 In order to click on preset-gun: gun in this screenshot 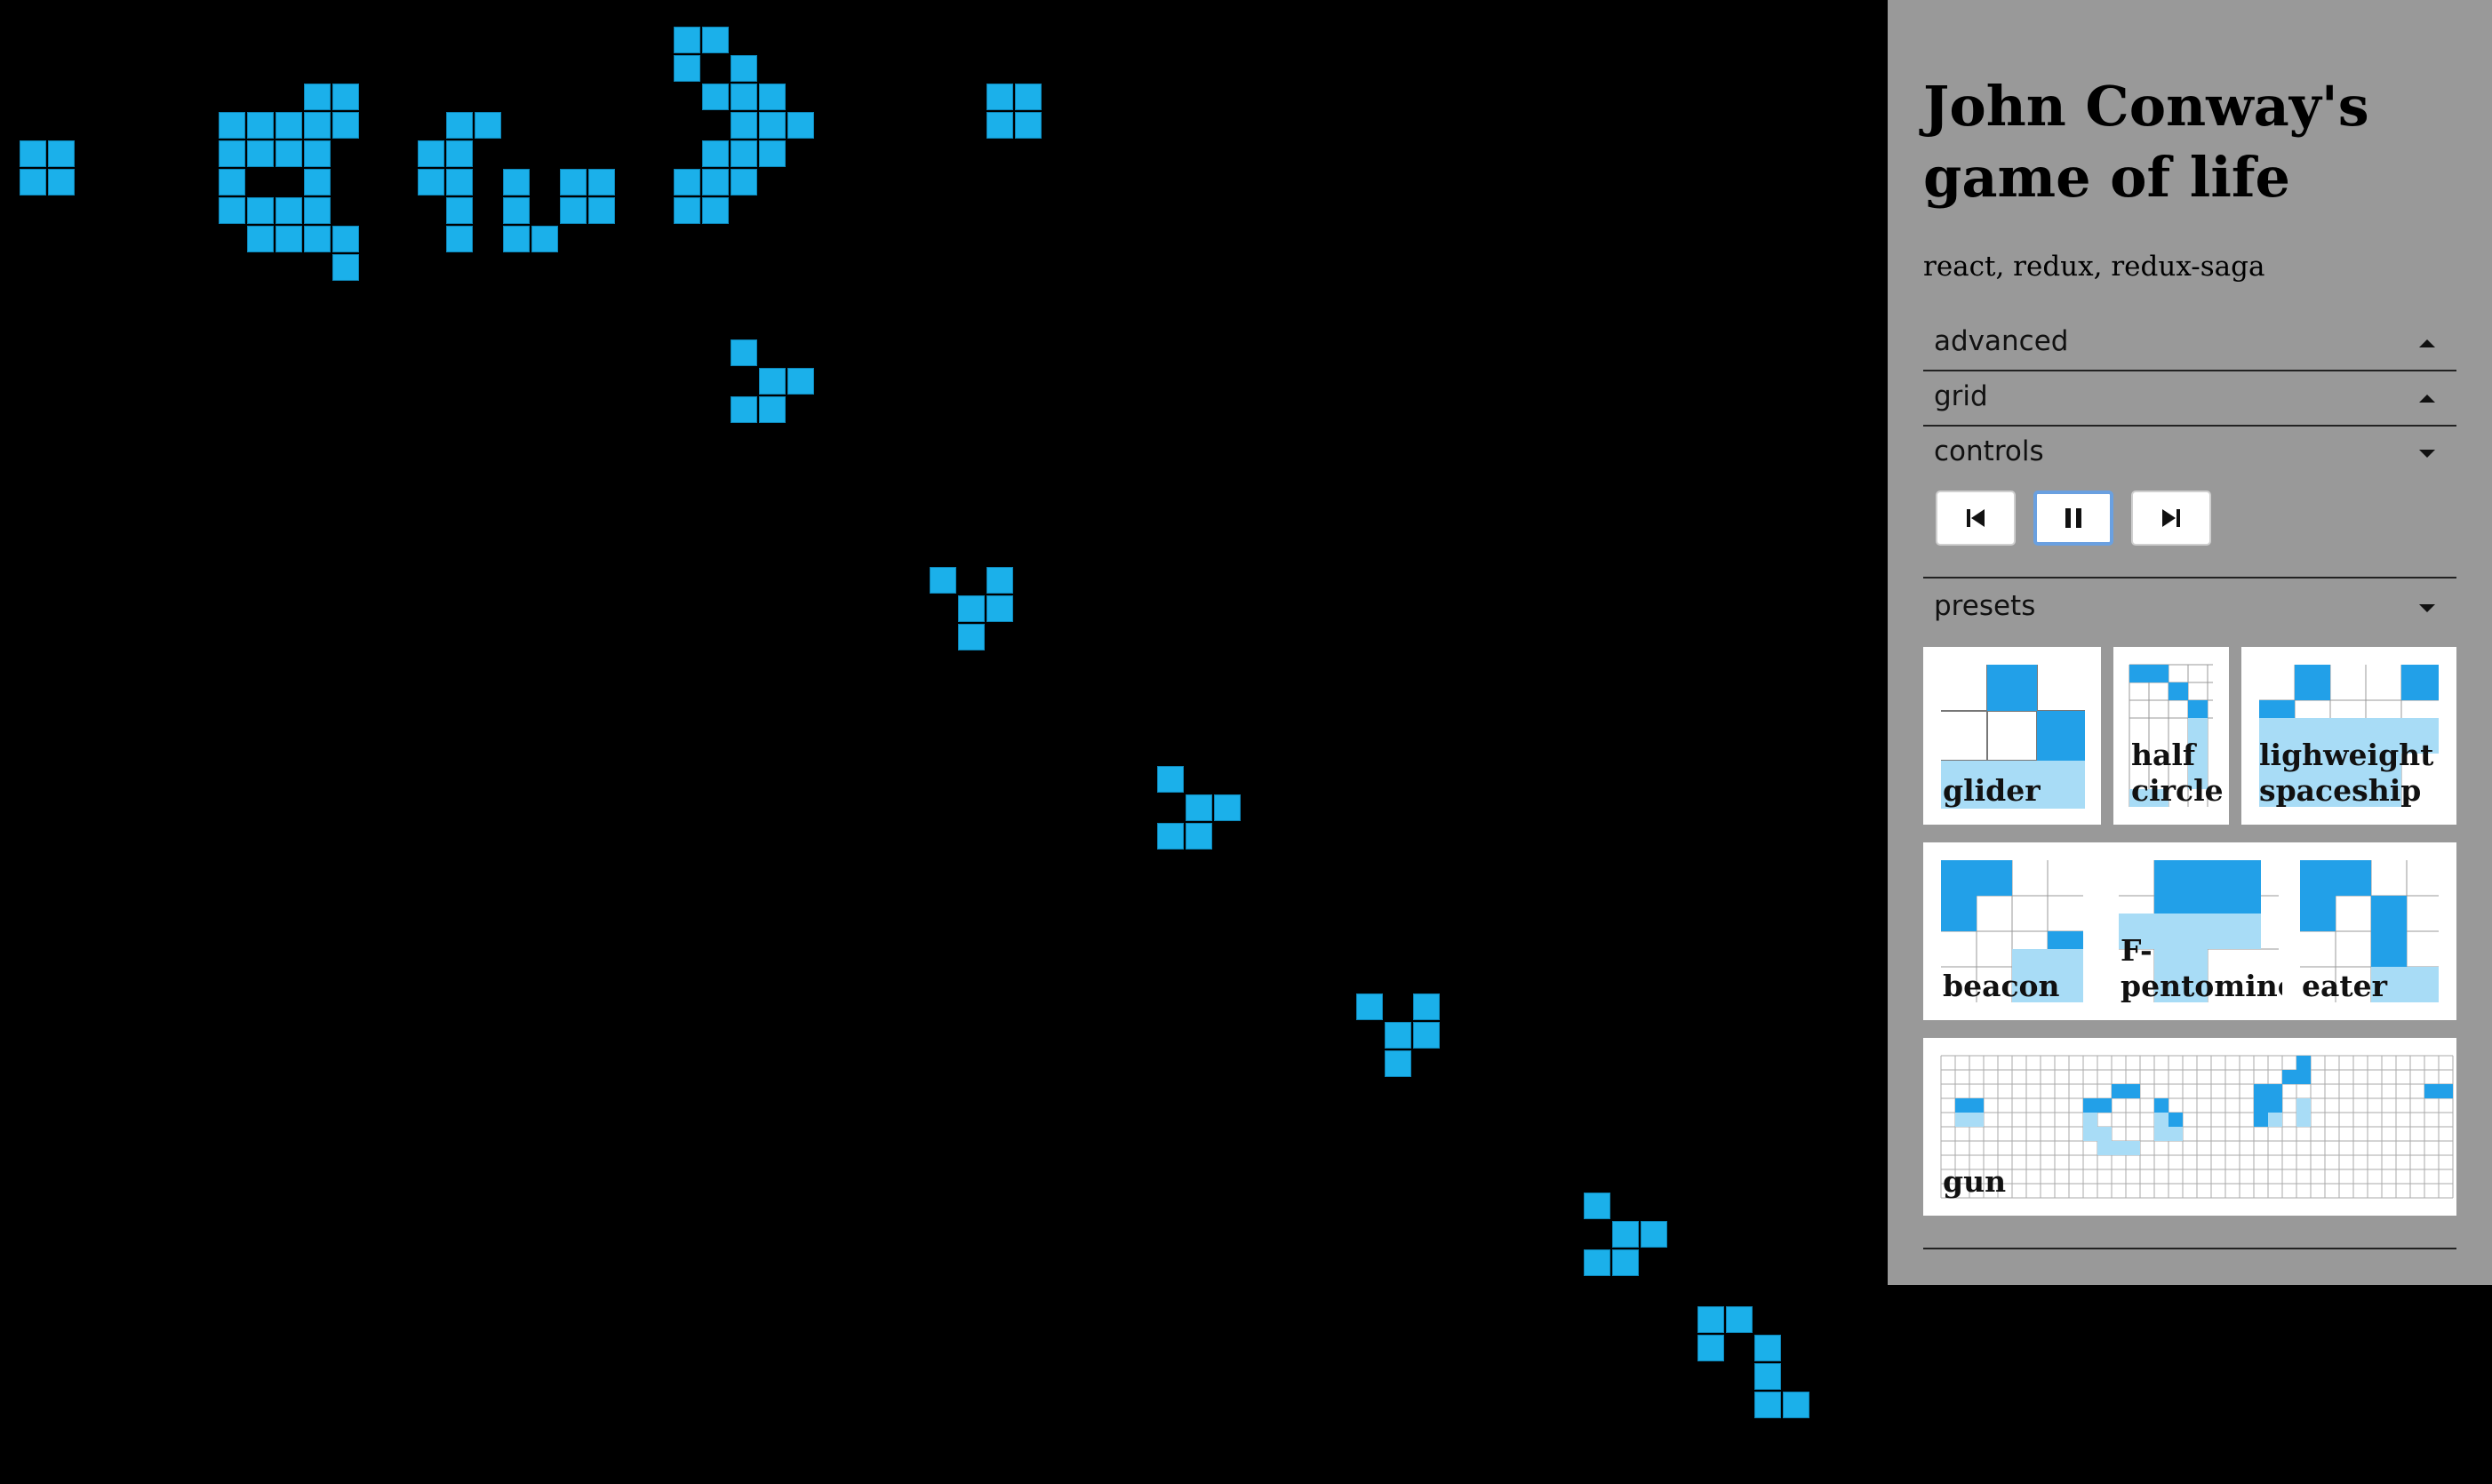, I will do `click(2189, 1127)`.